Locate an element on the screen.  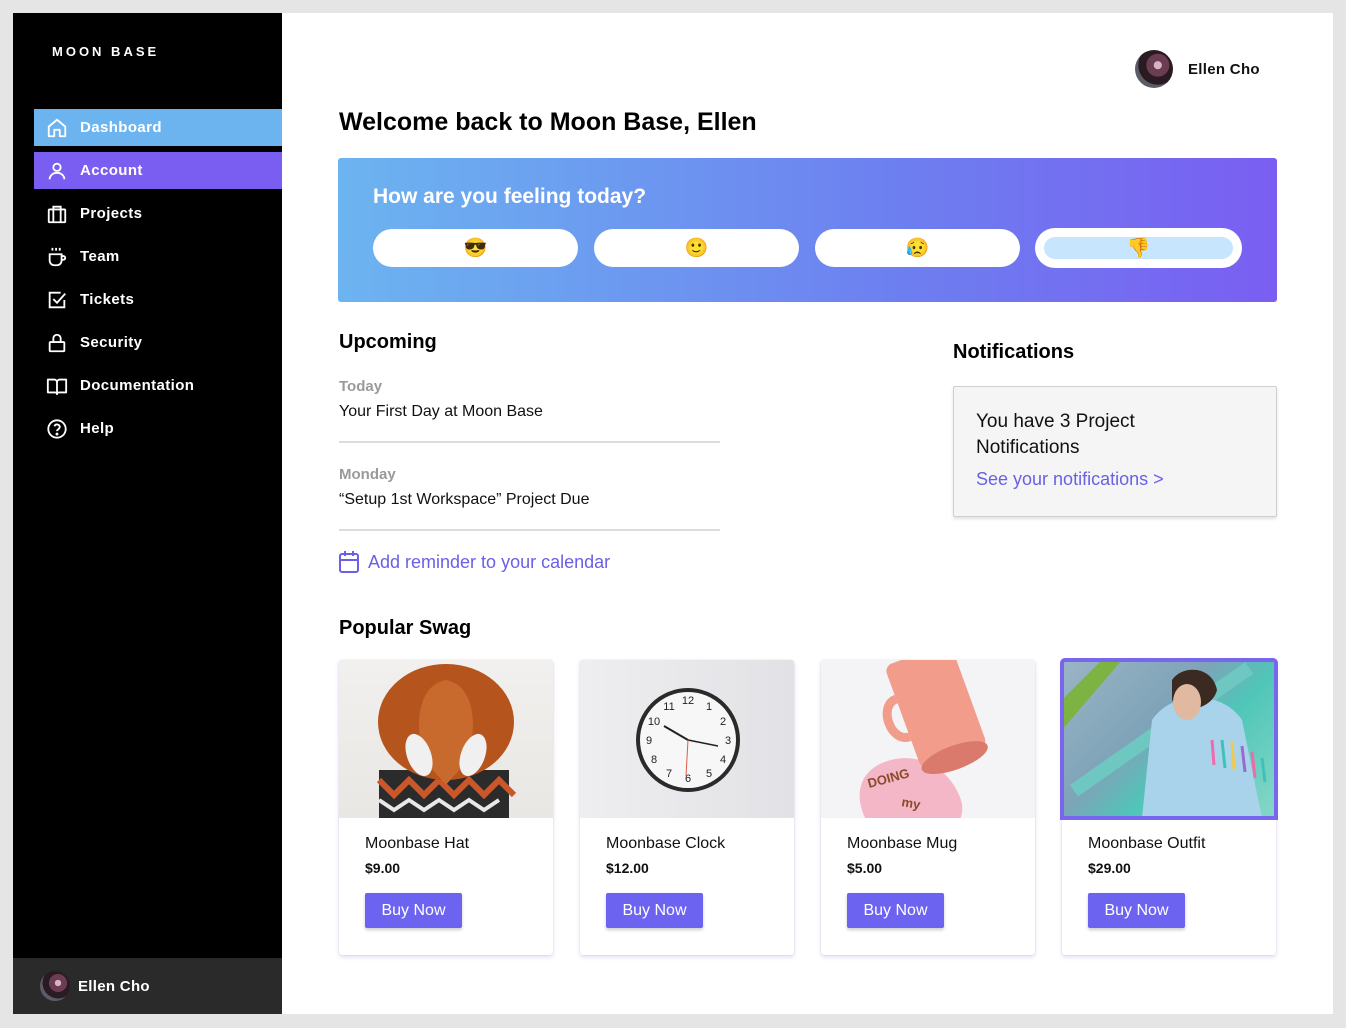
book-icon is located at coordinates (57, 386).